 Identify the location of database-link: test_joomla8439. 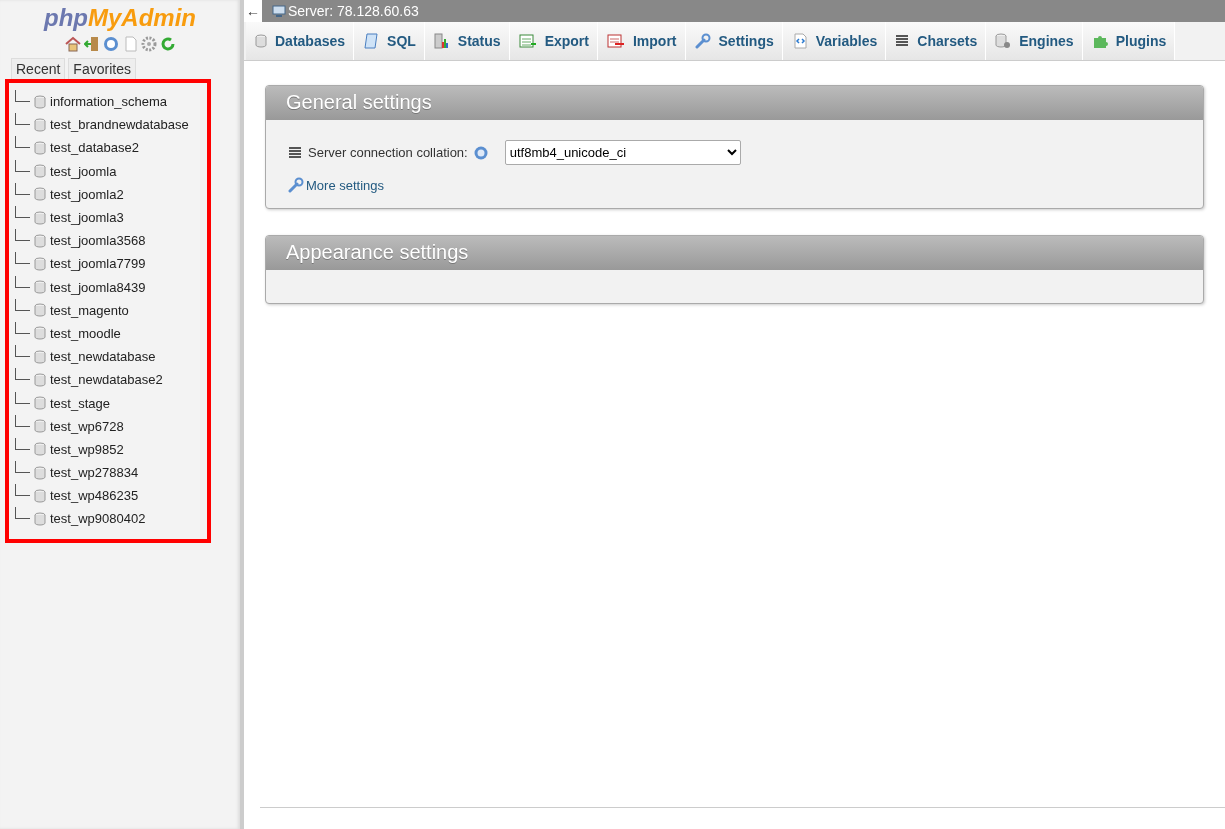
(98, 287).